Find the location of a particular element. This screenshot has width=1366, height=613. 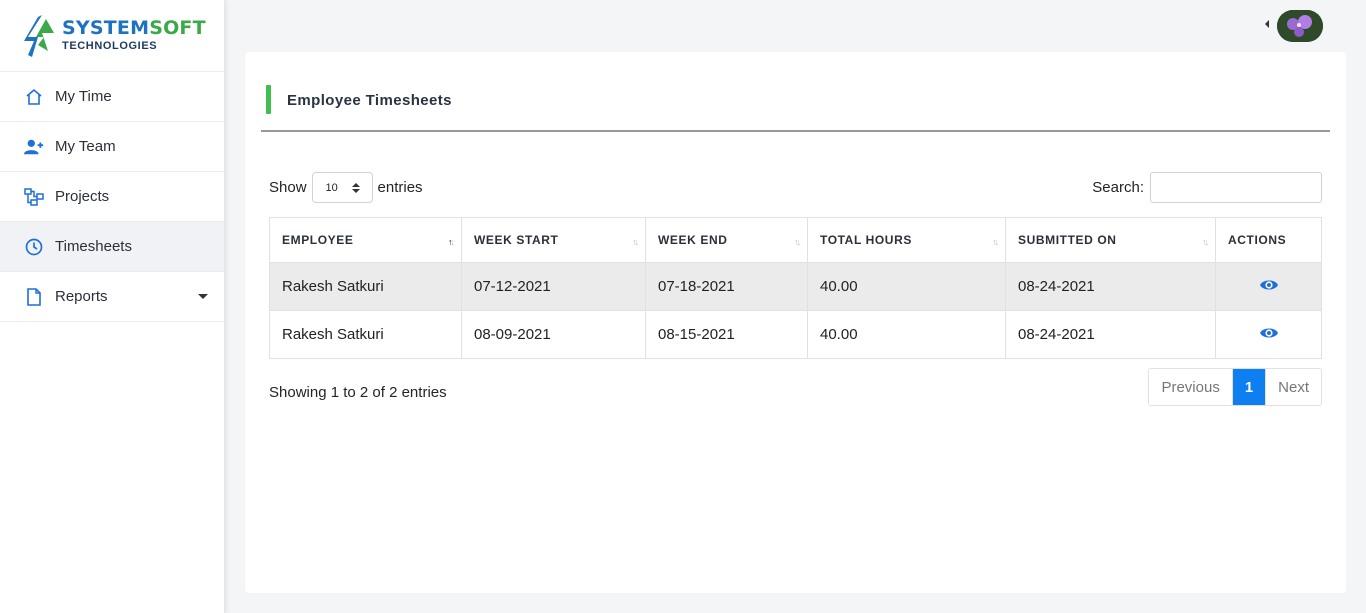

table-info: Showing 1 to 2 of 2 entries is located at coordinates (358, 392).